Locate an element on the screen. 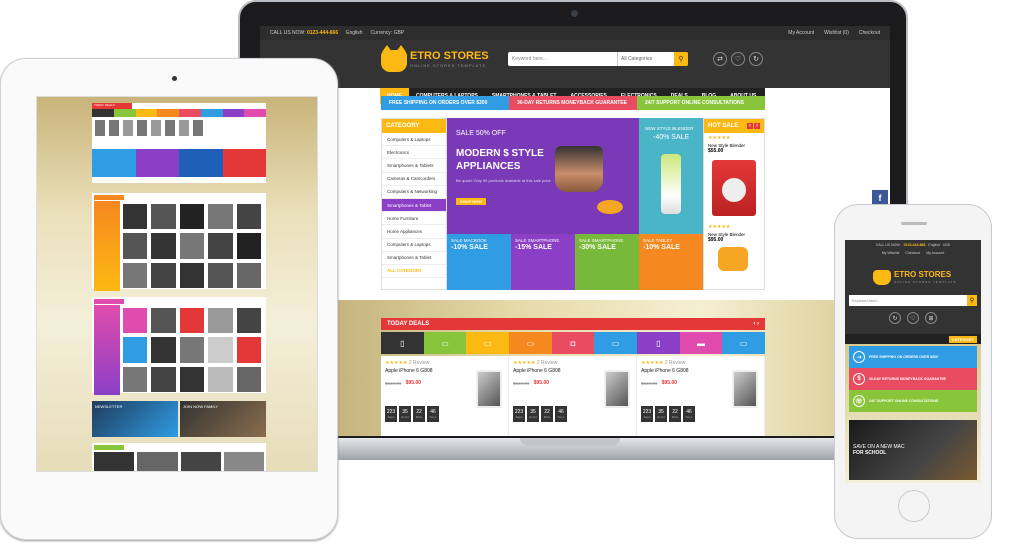  strip-returns: 30-DAY RETURNS MONEYBACK GUARANTEE is located at coordinates (573, 103).